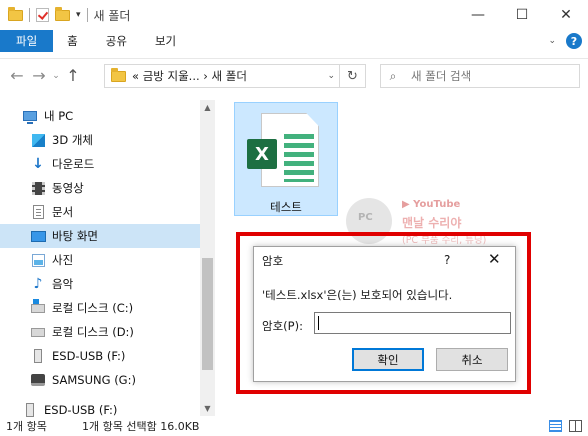 The width and height of the screenshot is (588, 436). Describe the element at coordinates (286, 207) in the screenshot. I see `file-name: 테스트` at that location.